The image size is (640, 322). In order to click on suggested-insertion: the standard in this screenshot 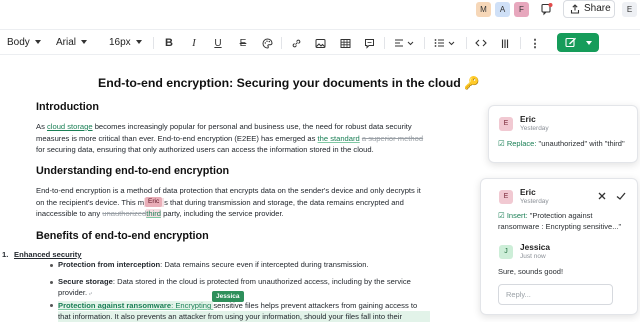, I will do `click(339, 138)`.